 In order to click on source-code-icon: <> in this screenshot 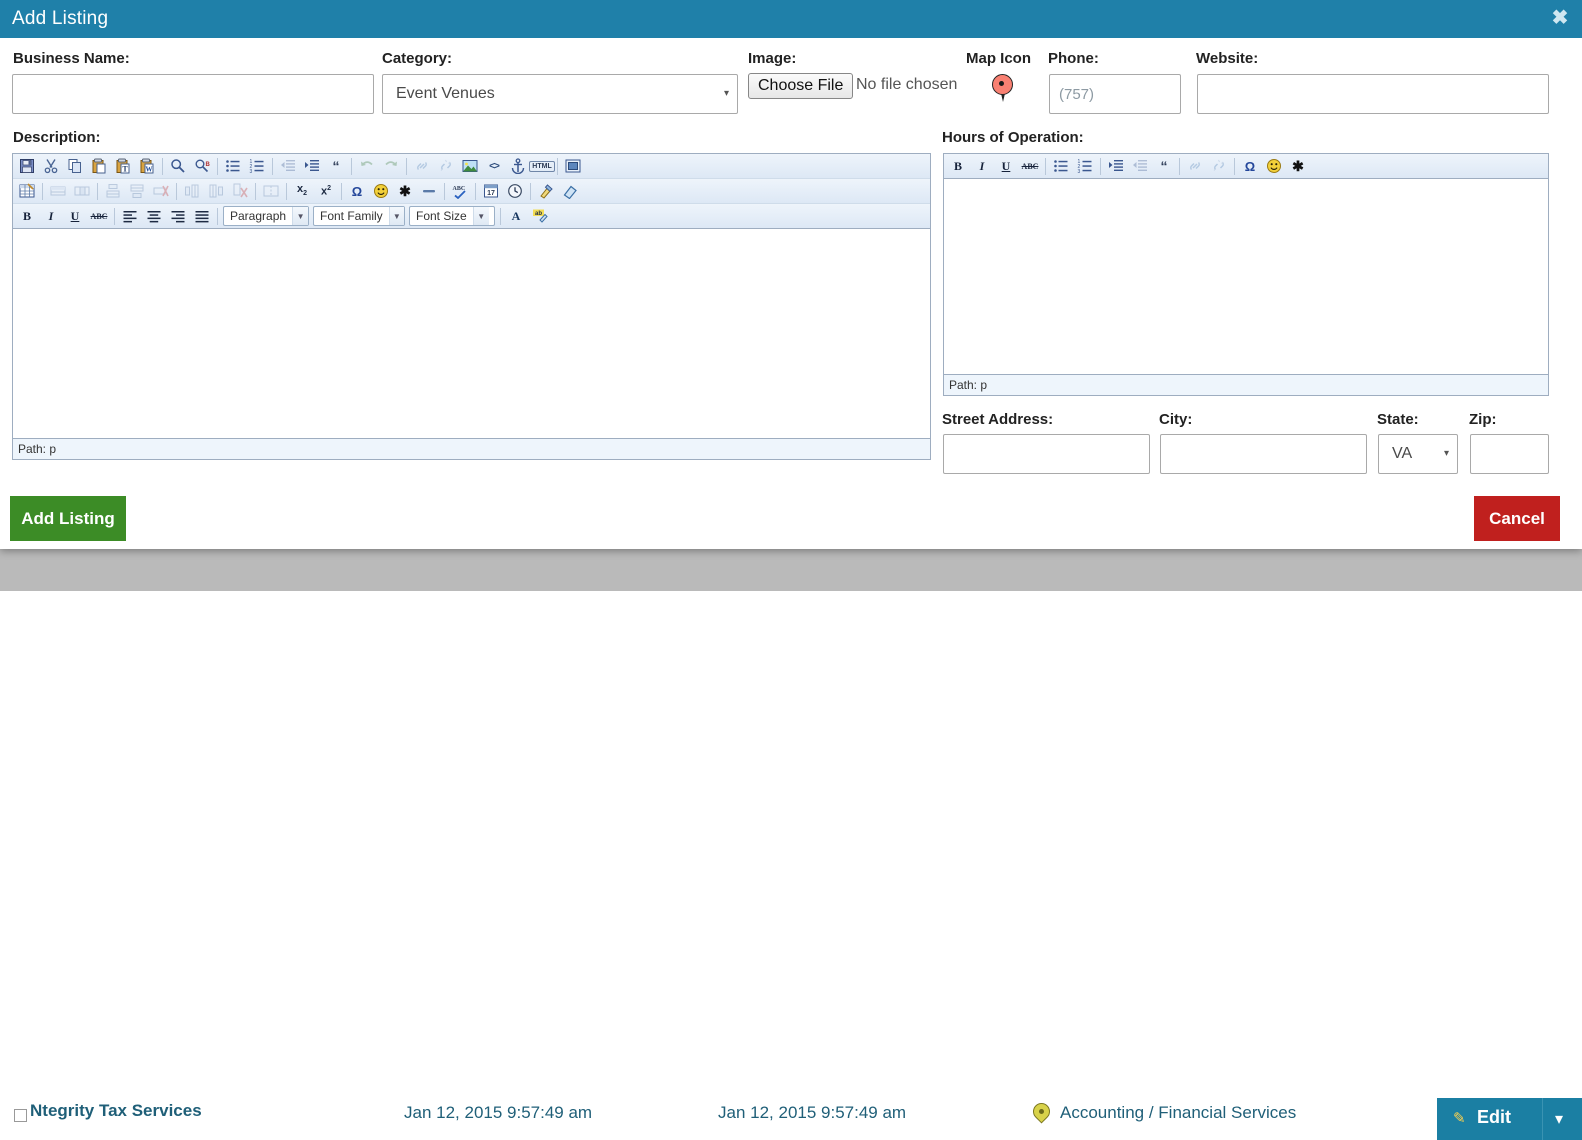, I will do `click(494, 166)`.